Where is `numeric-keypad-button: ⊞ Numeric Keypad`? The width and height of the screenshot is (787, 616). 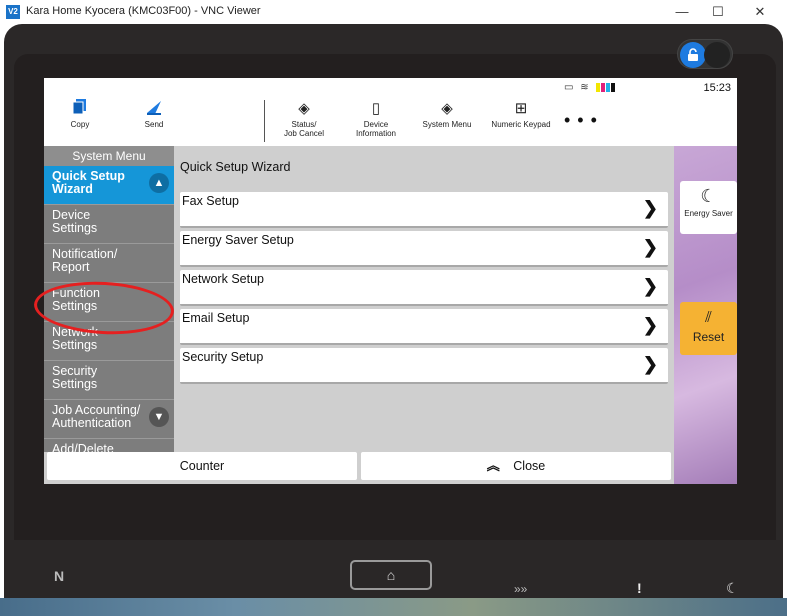
numeric-keypad-button: ⊞ Numeric Keypad is located at coordinates (521, 122).